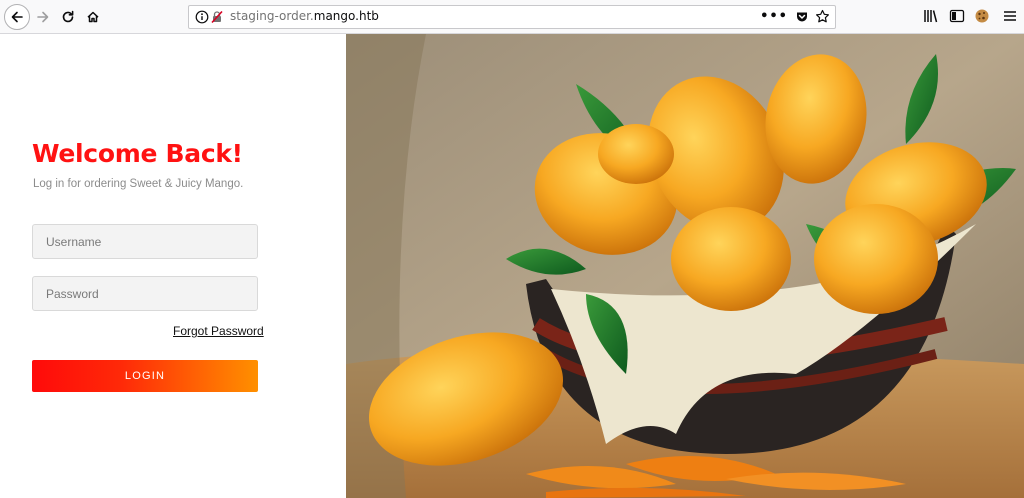  I want to click on username-input, so click(145, 241).